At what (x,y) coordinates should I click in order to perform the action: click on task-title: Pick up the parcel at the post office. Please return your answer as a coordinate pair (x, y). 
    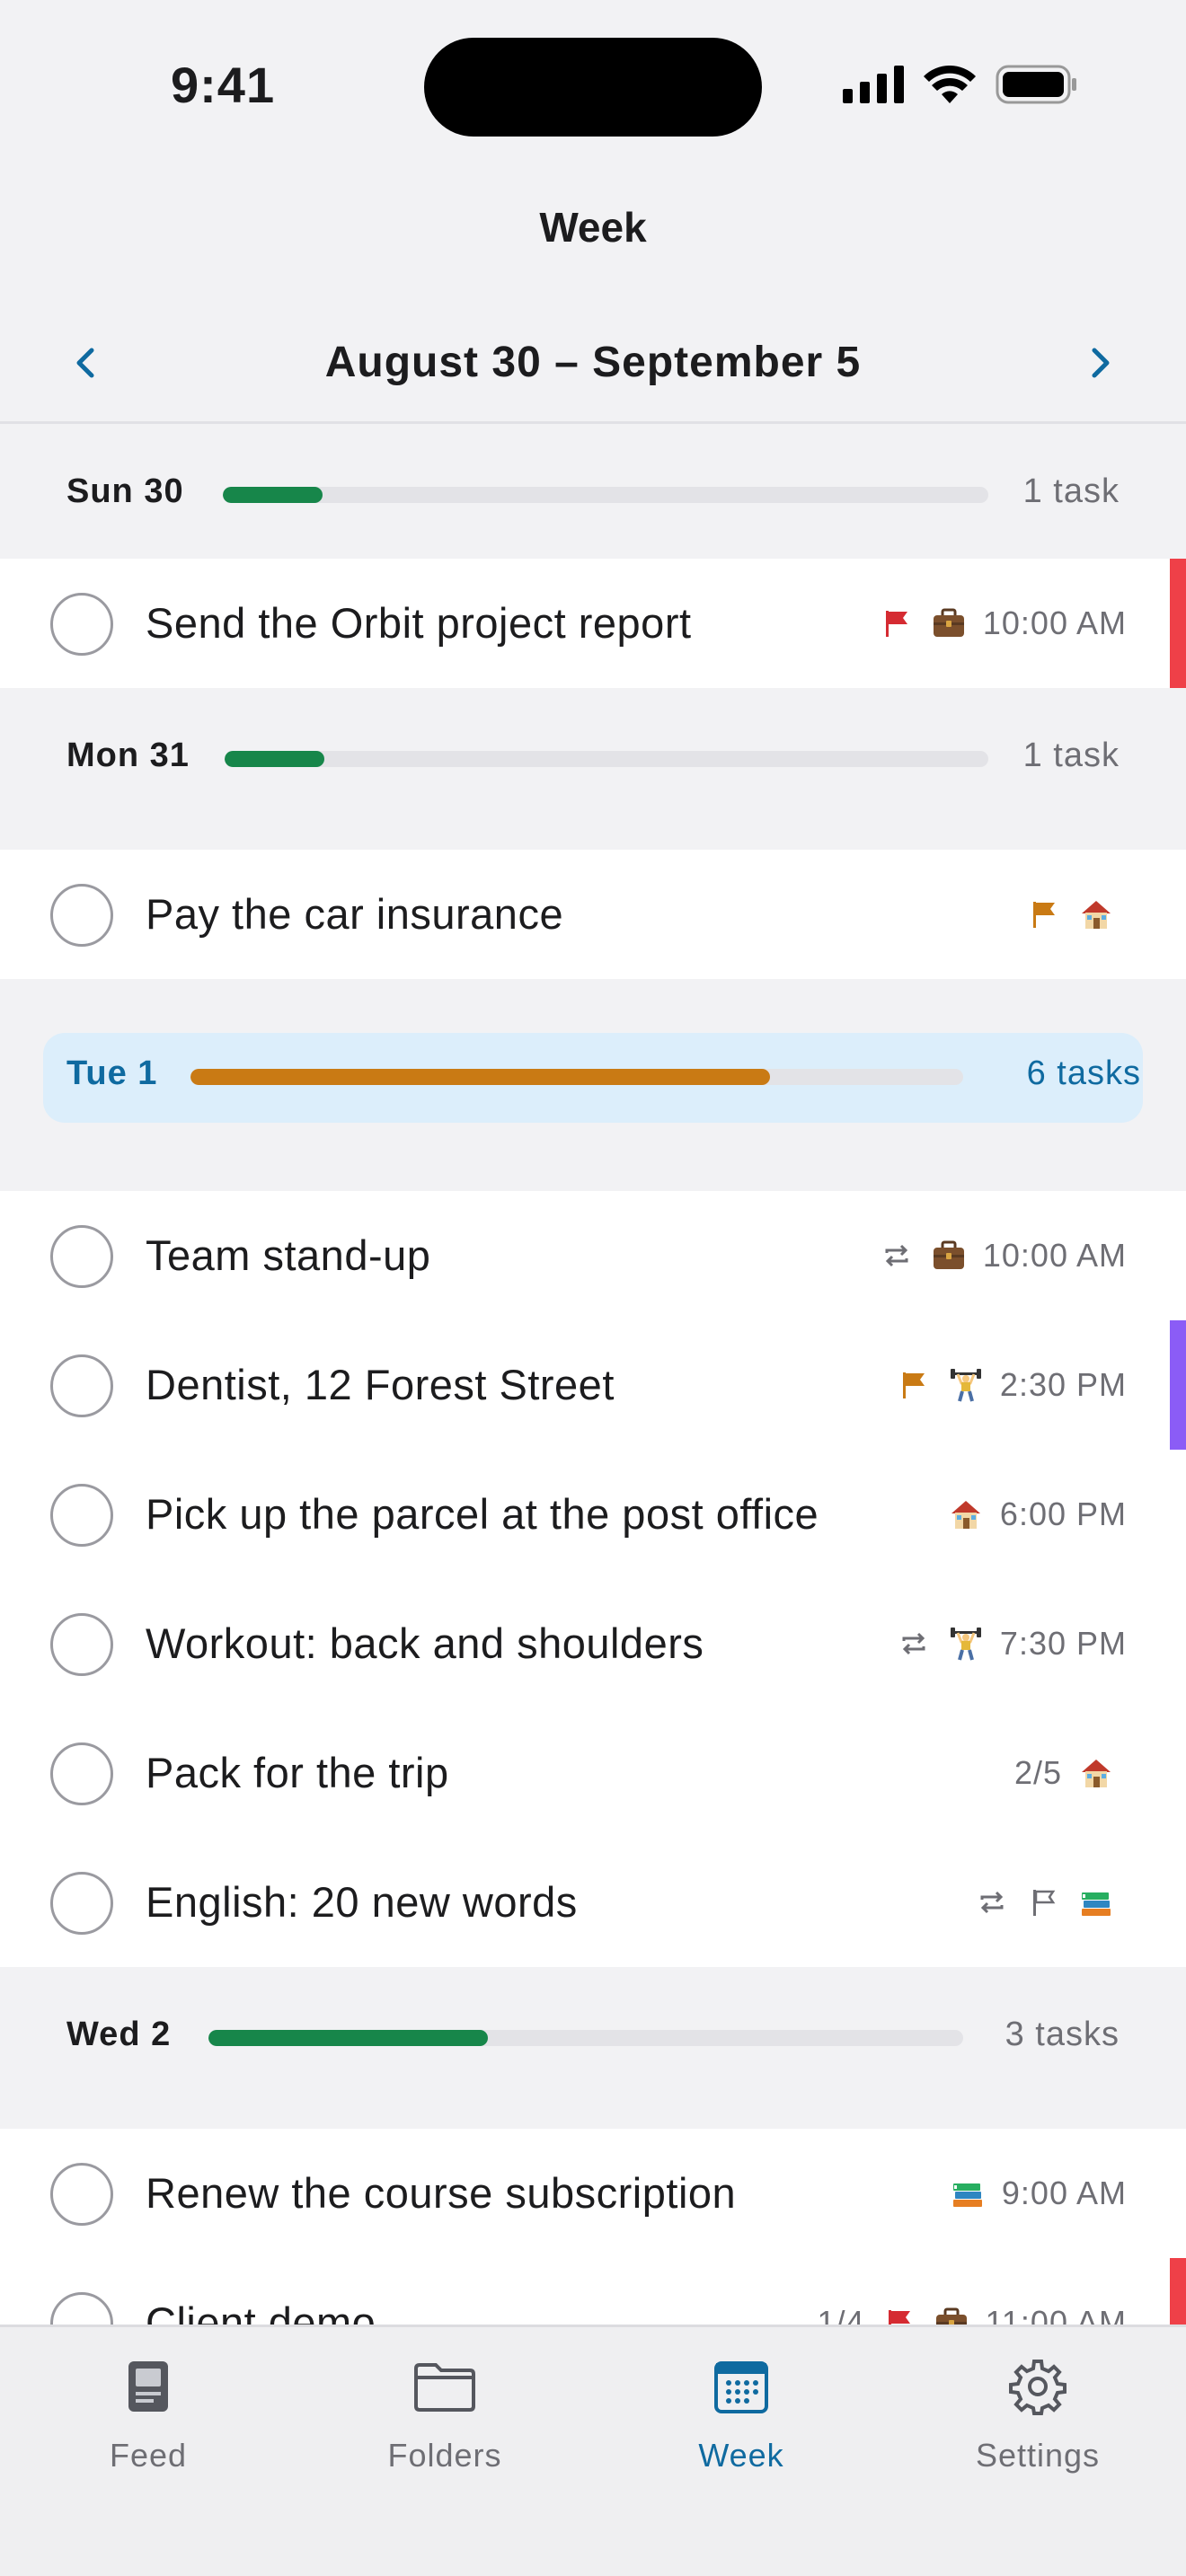
    Looking at the image, I should click on (482, 1514).